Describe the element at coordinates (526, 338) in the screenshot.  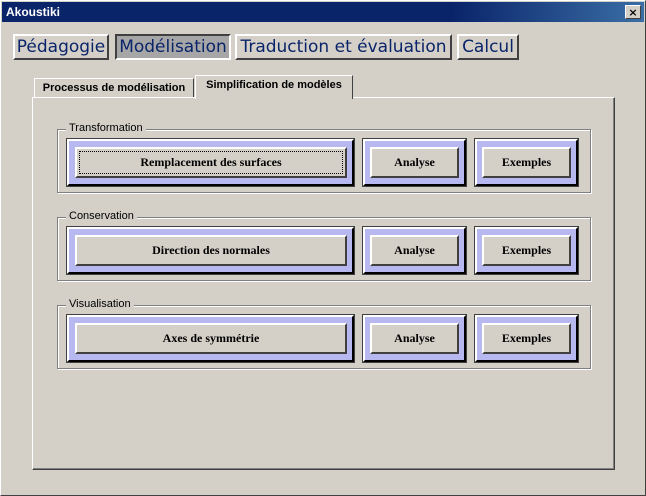
I see `exemples-visualisation-button: Exemples` at that location.